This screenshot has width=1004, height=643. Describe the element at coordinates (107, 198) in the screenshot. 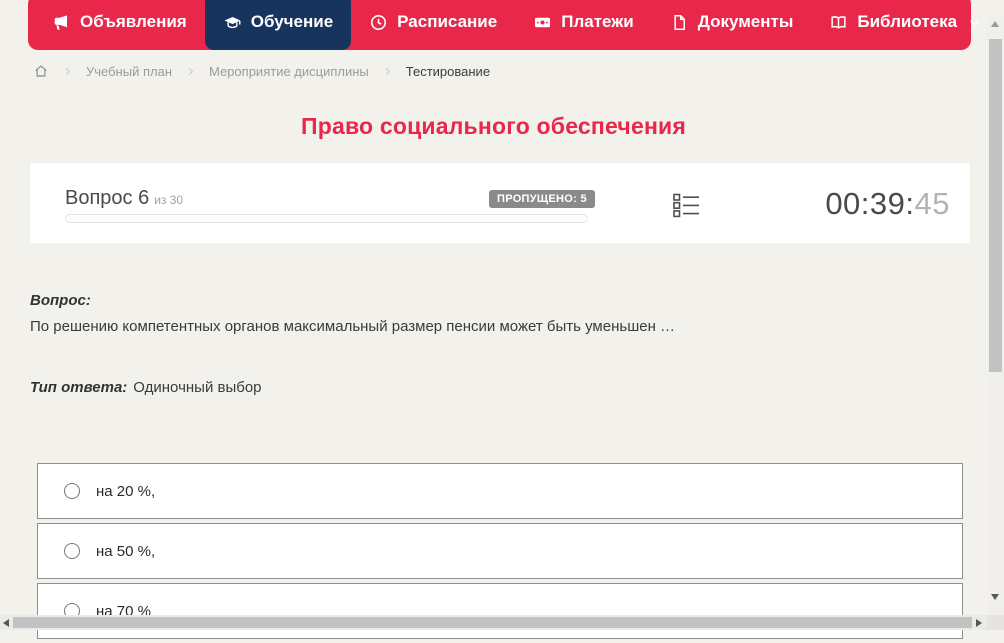

I see `question-number: Вопрос 6` at that location.